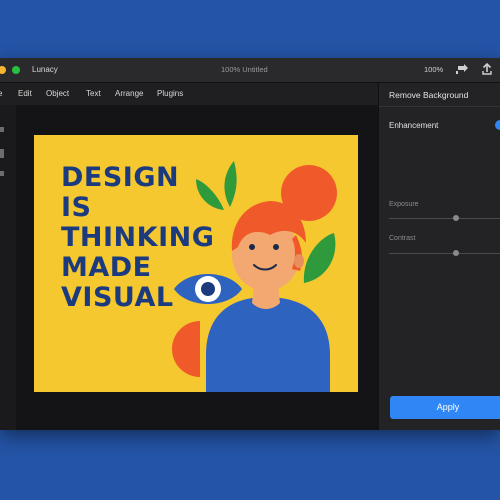 This screenshot has height=500, width=500. I want to click on headline-line: MADE, so click(106, 267).